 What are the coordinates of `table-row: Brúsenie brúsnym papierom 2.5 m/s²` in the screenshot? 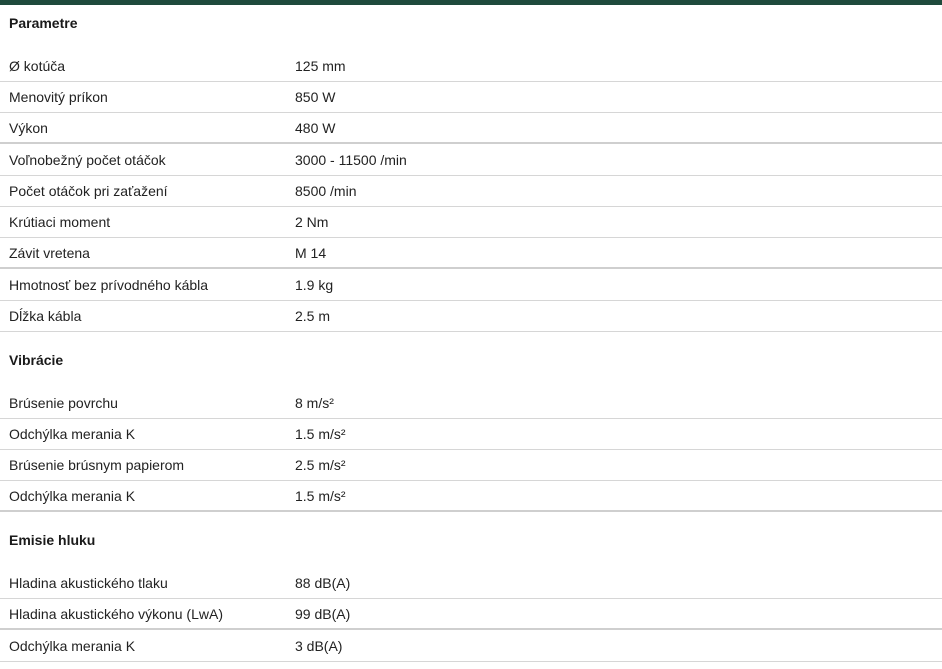 It's located at (471, 465).